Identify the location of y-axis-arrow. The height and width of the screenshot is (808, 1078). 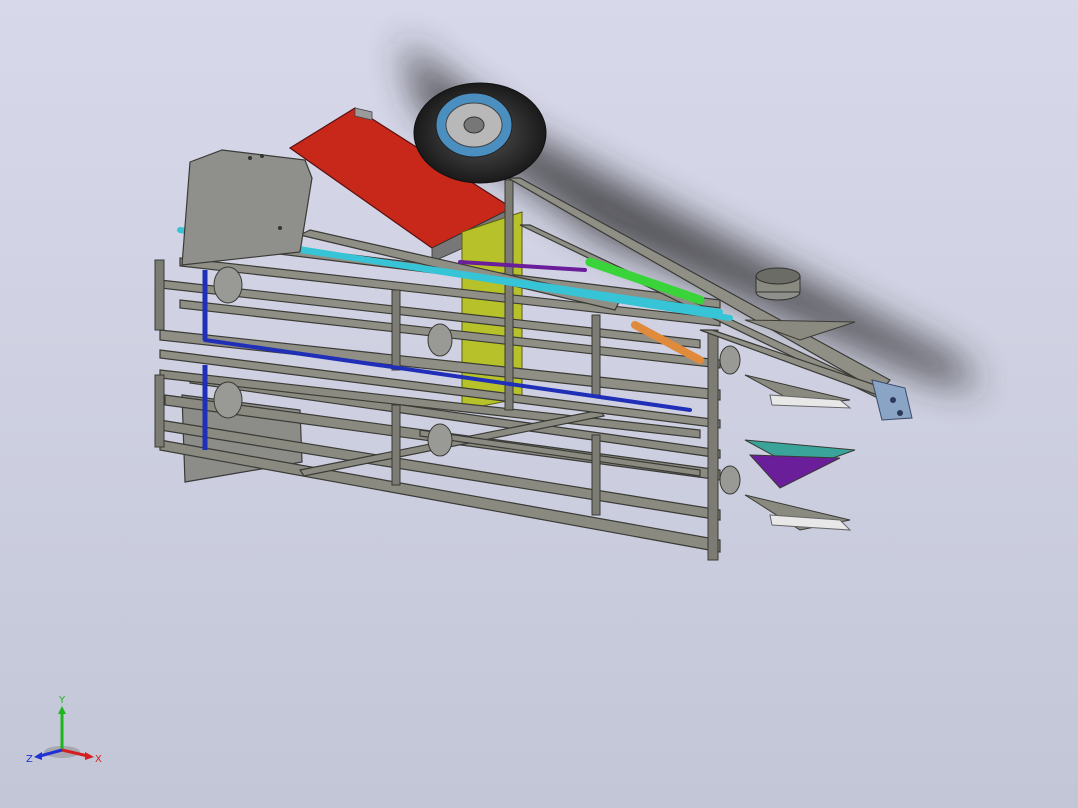
(62, 710).